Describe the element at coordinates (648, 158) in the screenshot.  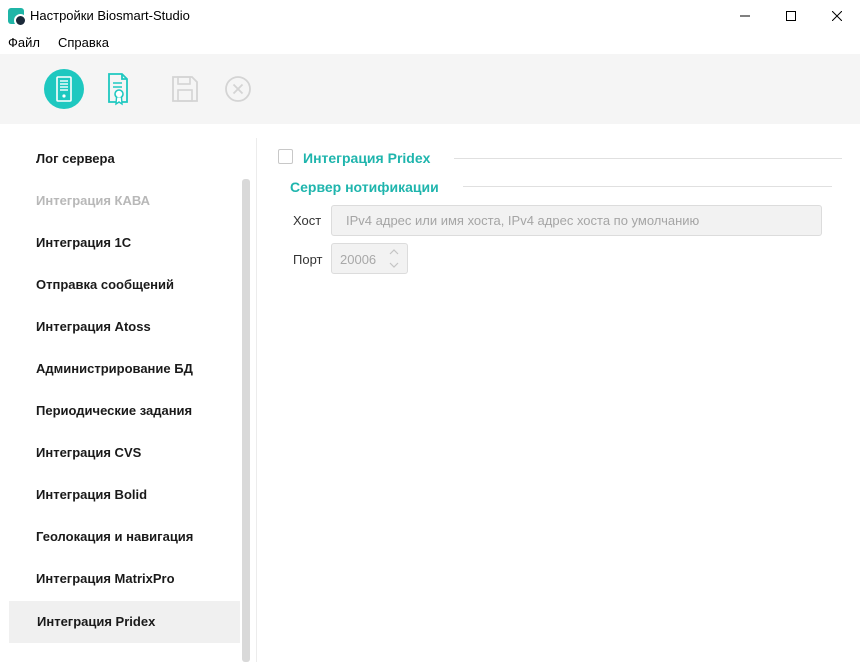
I see `section-divider` at that location.